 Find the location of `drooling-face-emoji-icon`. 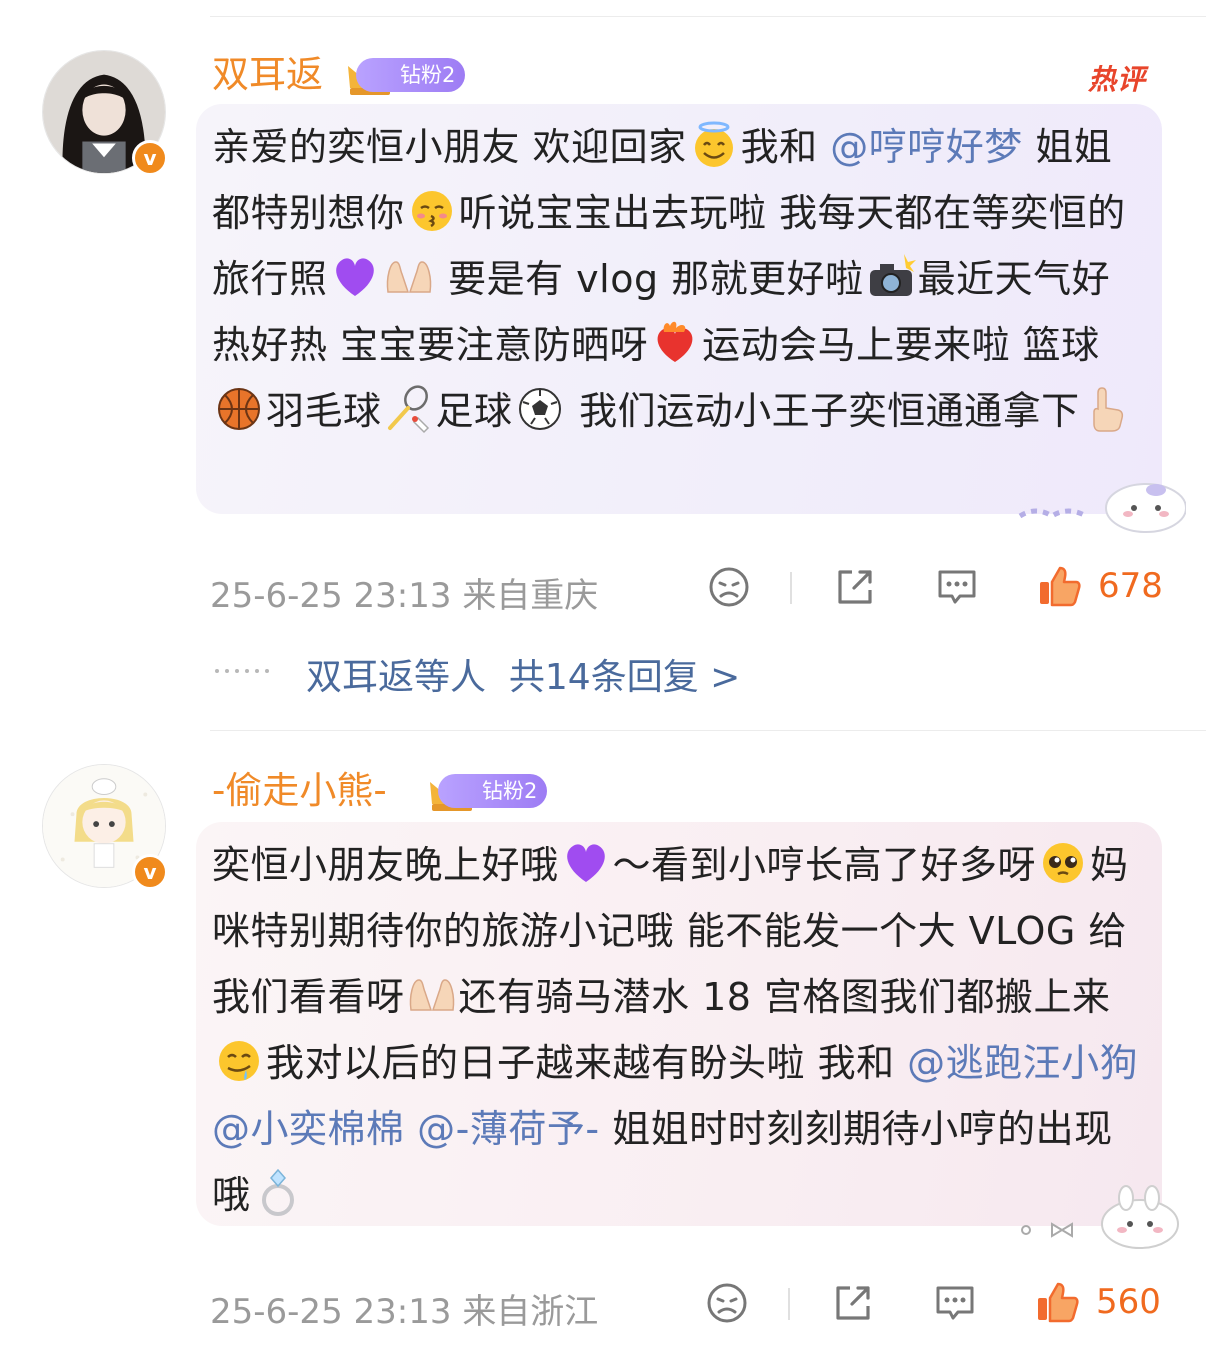

drooling-face-emoji-icon is located at coordinates (239, 1061).